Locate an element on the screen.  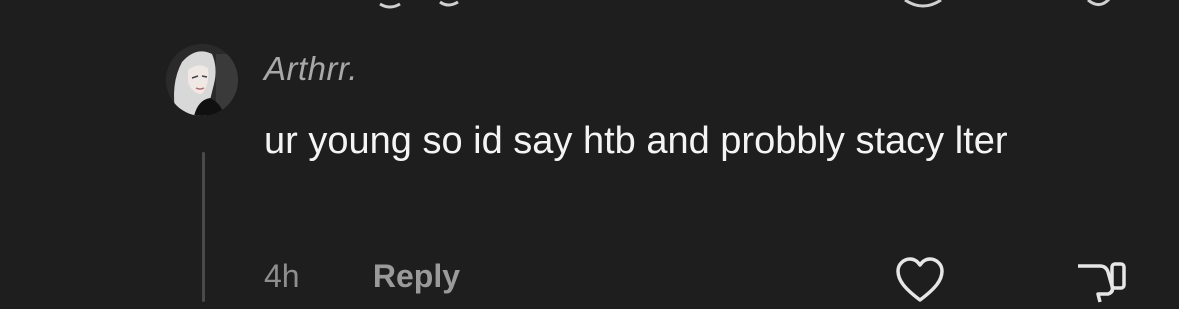
thumbs-down-icon is located at coordinates (1102, 282).